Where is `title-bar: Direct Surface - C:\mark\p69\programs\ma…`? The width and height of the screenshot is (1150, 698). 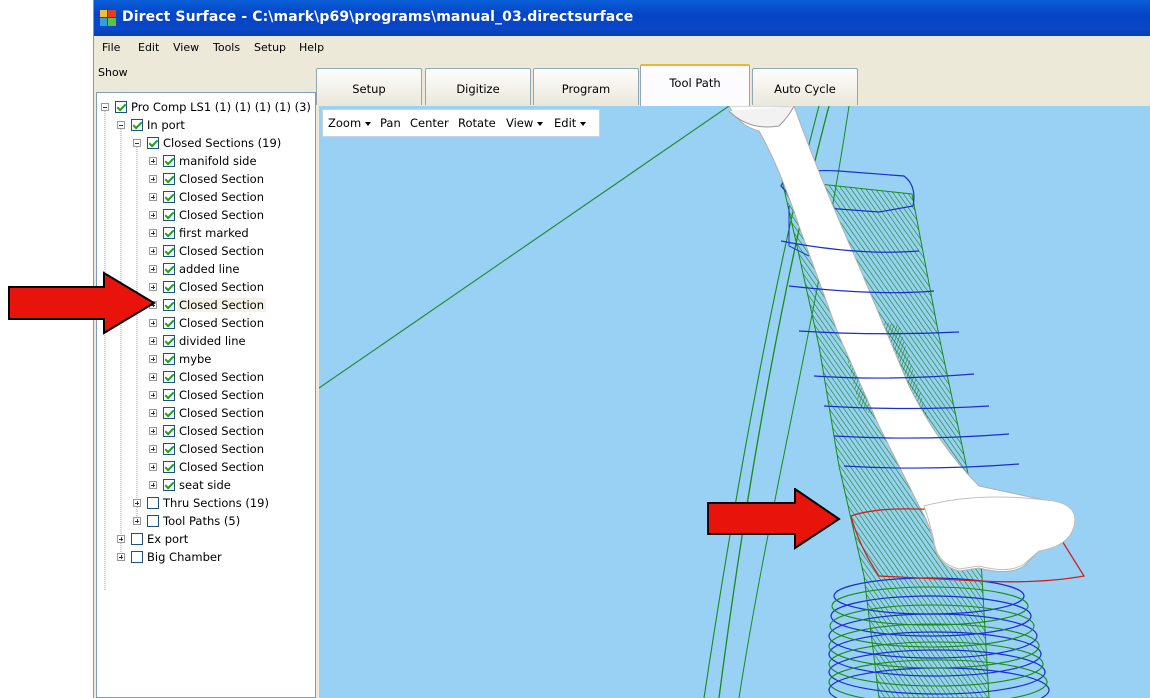
title-bar: Direct Surface - C:\mark\p69\programs\ma… is located at coordinates (622, 18).